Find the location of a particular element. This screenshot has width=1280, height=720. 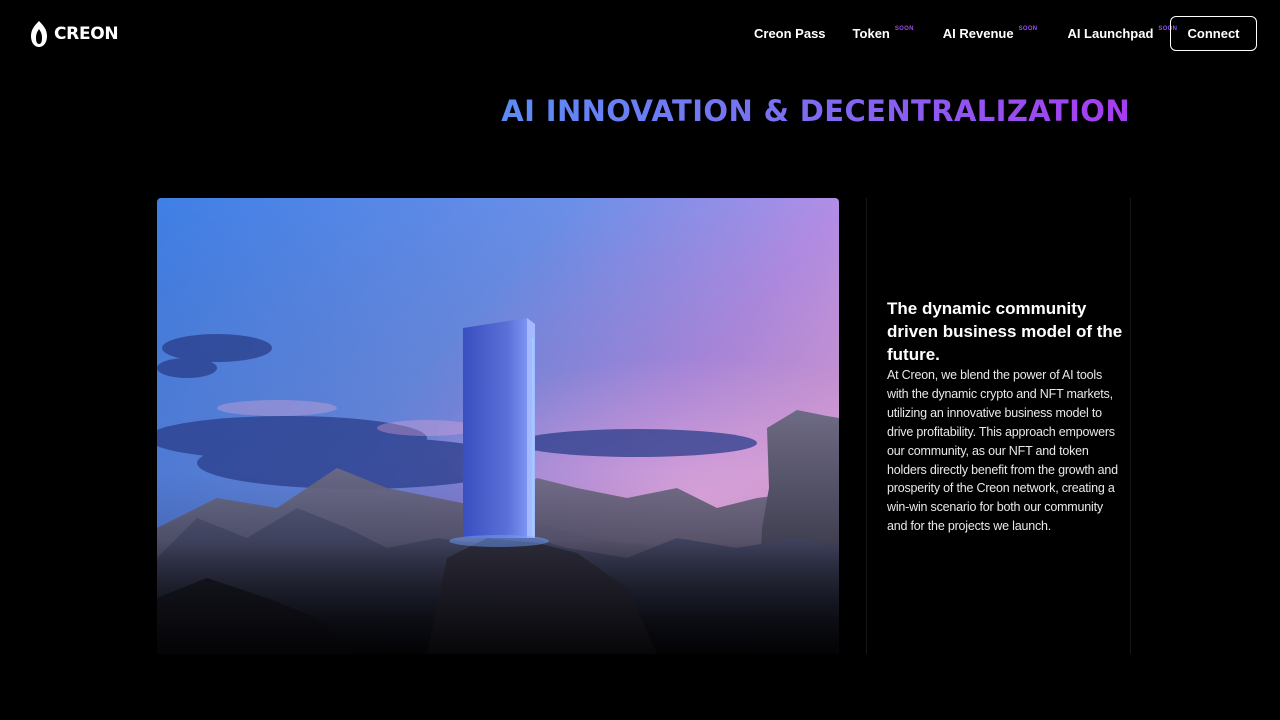

nav-item-ai-revenue: AI Revenue SOON is located at coordinates (990, 34).